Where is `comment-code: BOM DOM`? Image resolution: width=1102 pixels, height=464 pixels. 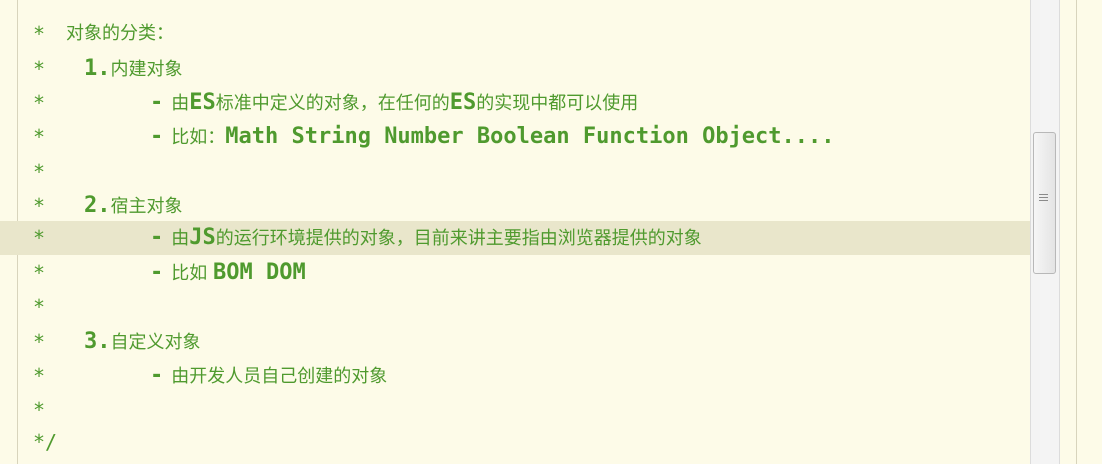
comment-code: BOM DOM is located at coordinates (259, 272).